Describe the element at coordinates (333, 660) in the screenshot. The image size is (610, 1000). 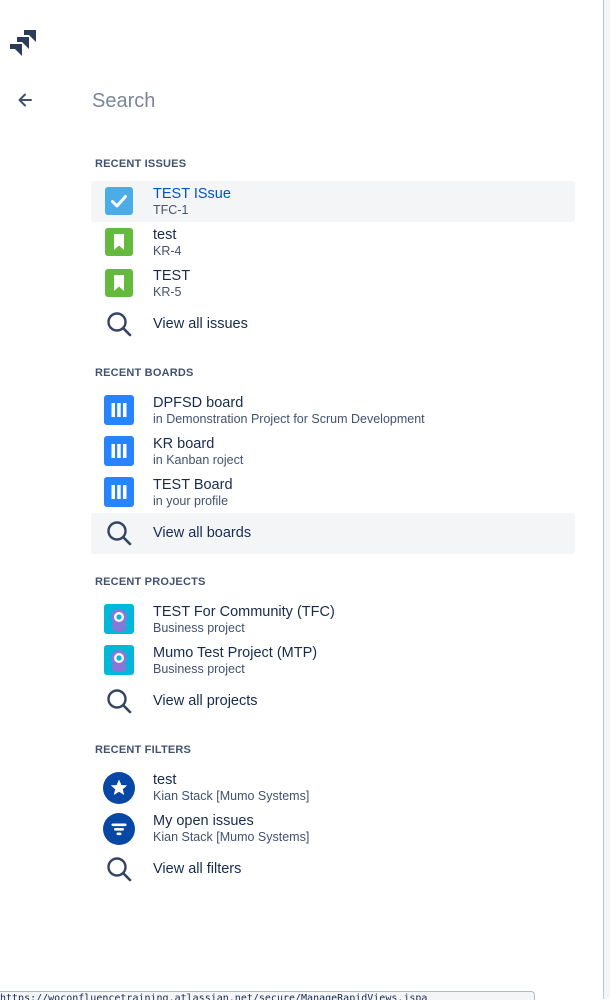
I see `recent-project-item: Mumo Test Project (MTP) Business project` at that location.